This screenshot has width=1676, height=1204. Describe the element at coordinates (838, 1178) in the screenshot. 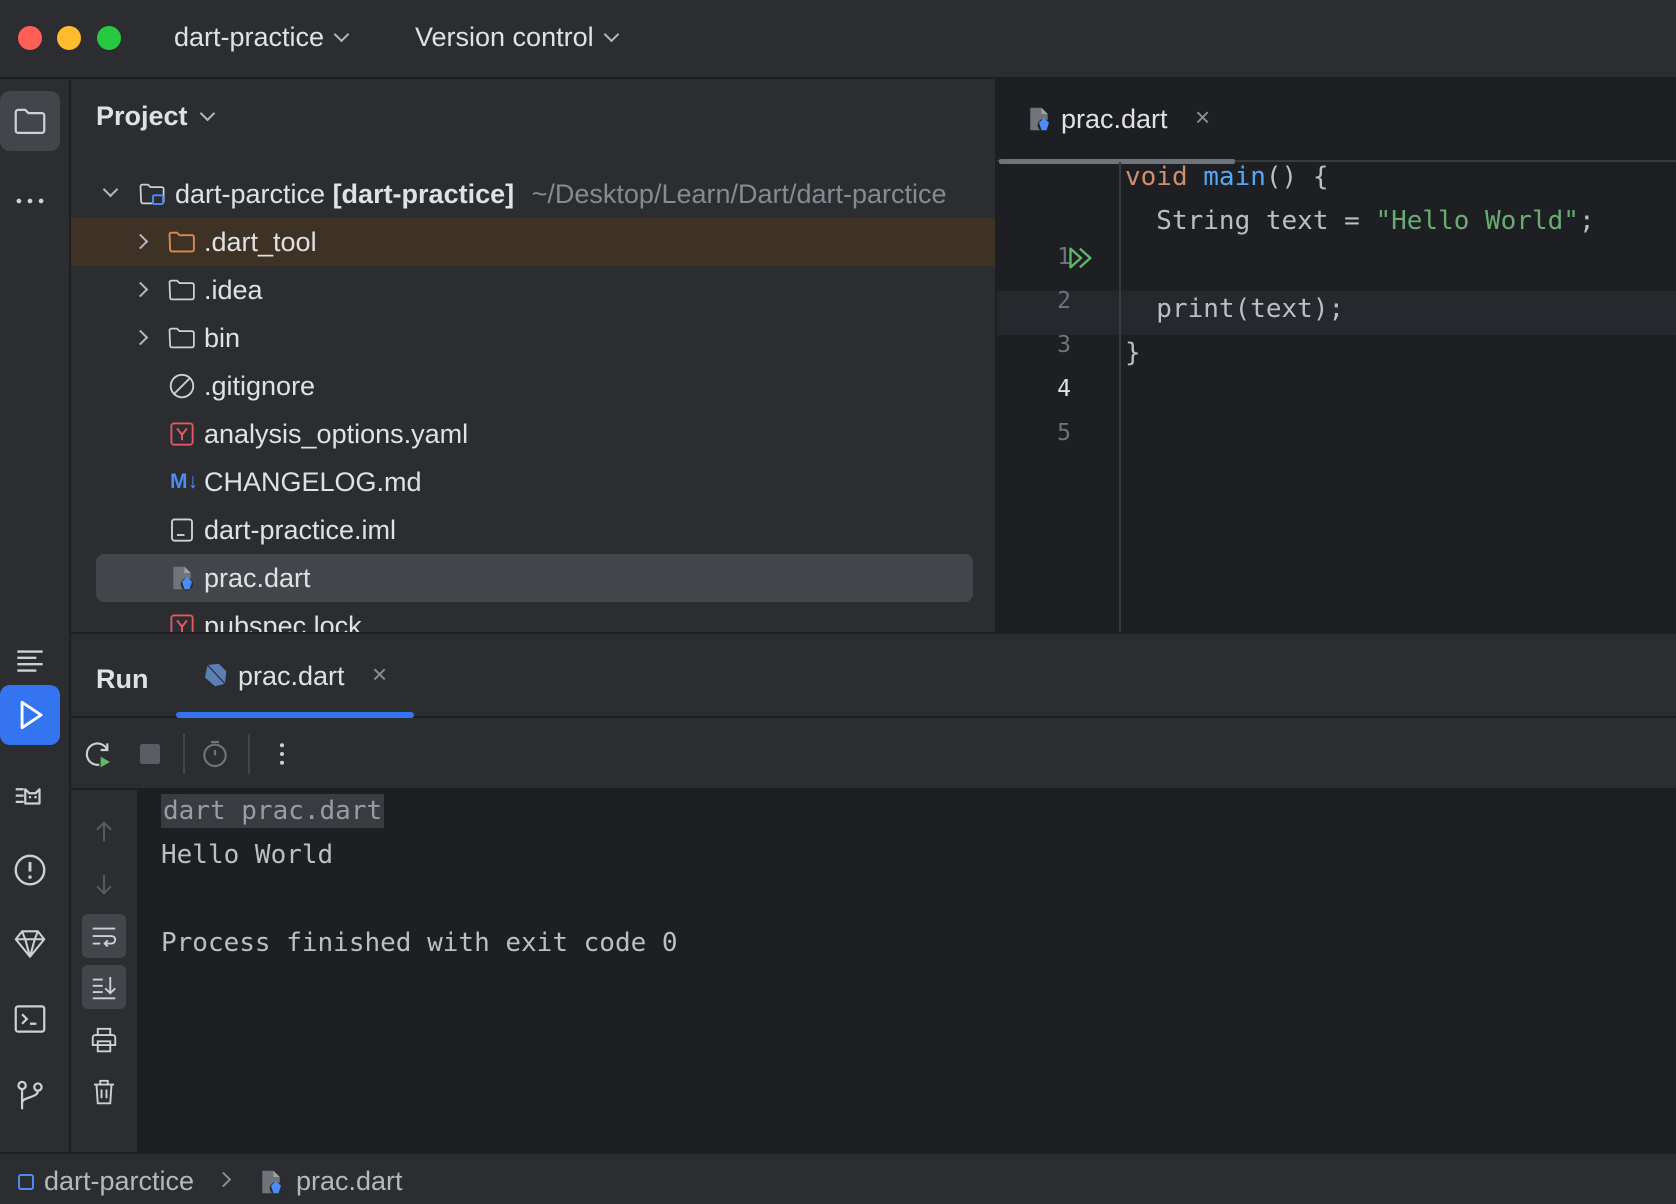

I see `status-bar: dart-parctice prac.dart` at that location.